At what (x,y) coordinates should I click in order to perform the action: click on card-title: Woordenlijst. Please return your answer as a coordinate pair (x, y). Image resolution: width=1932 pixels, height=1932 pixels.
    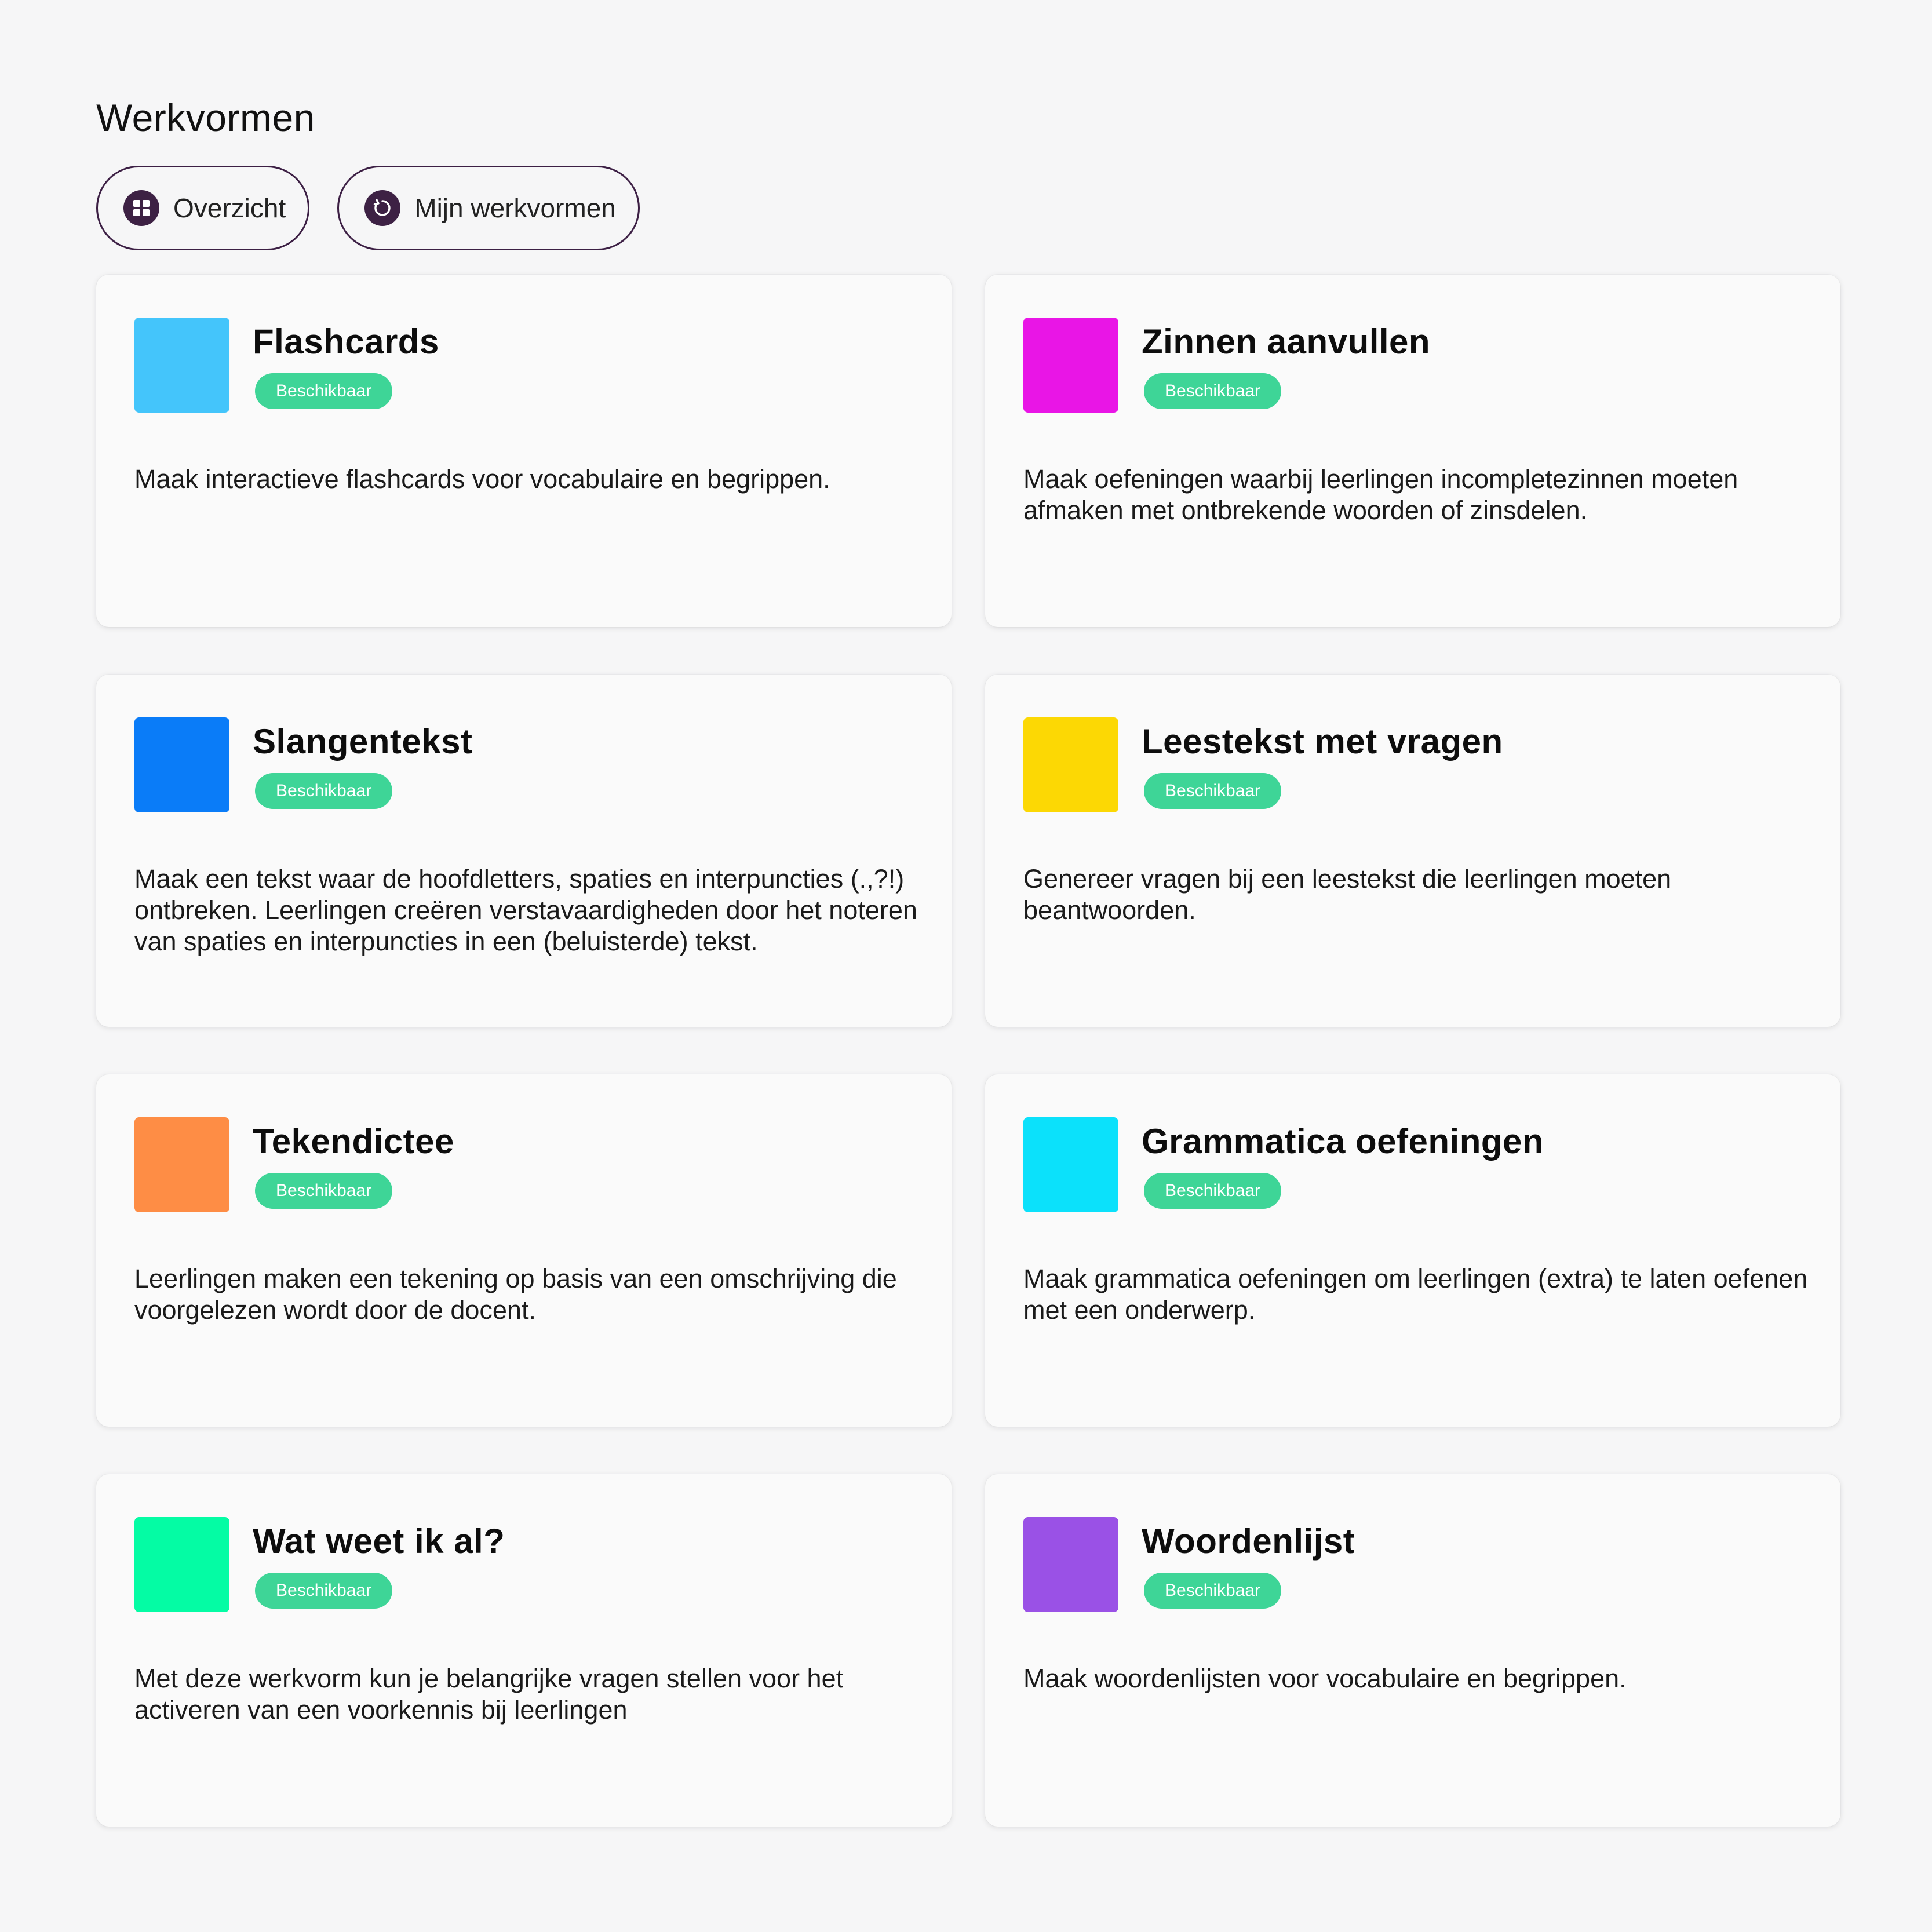
    Looking at the image, I should click on (1248, 1542).